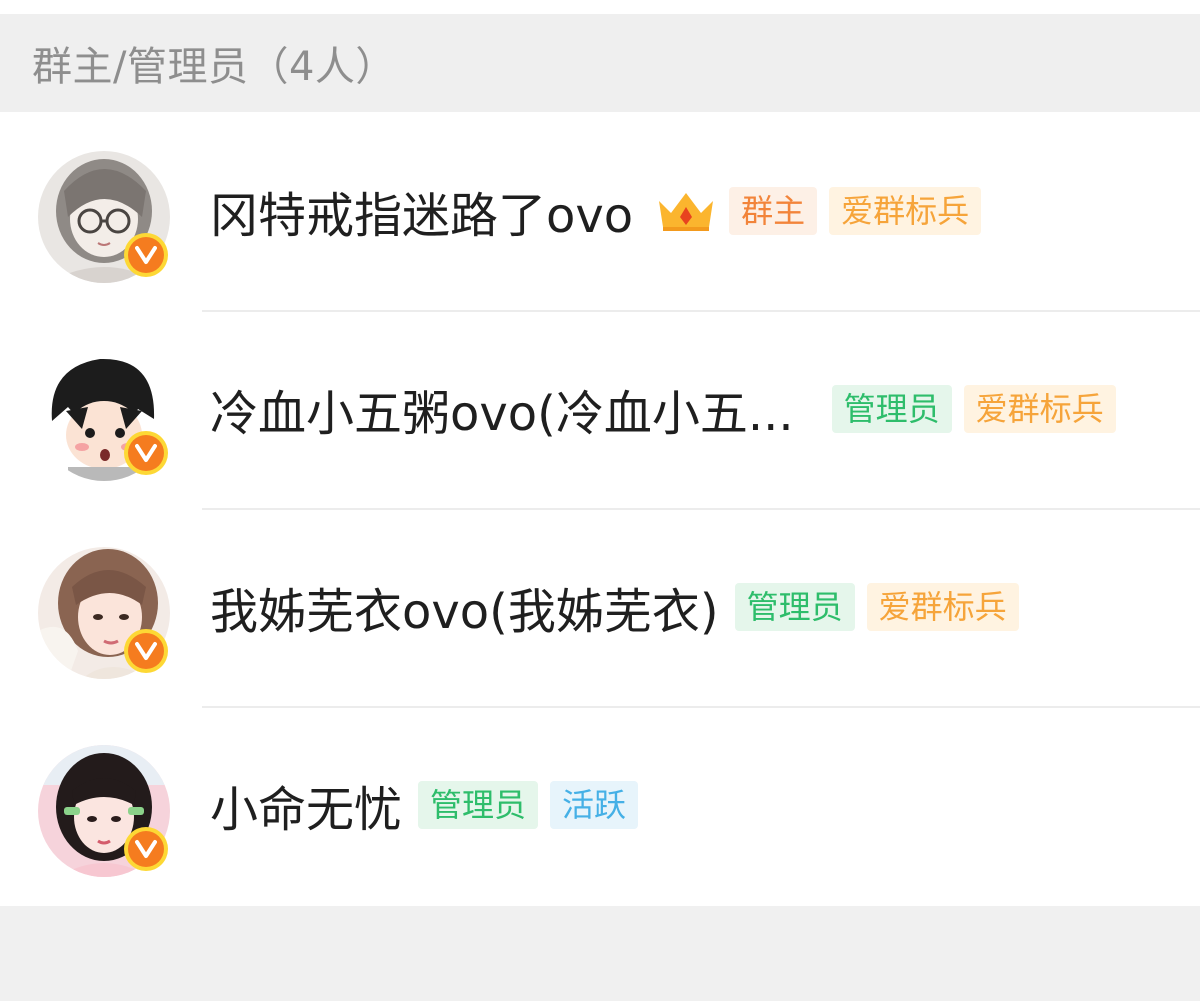  I want to click on member-info: 冈特戒指迷路了ovo 群主 爱群标兵, so click(596, 211).